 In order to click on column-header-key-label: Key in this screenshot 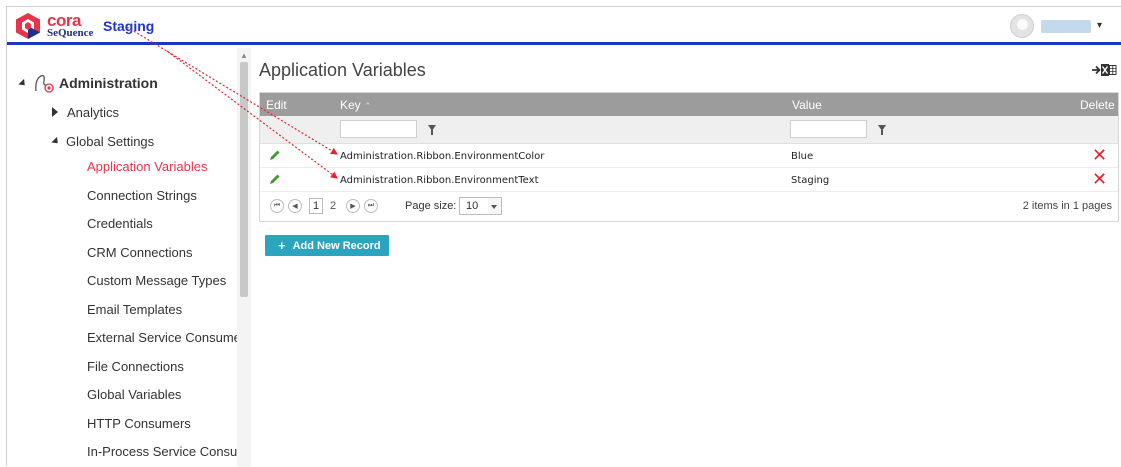, I will do `click(350, 105)`.